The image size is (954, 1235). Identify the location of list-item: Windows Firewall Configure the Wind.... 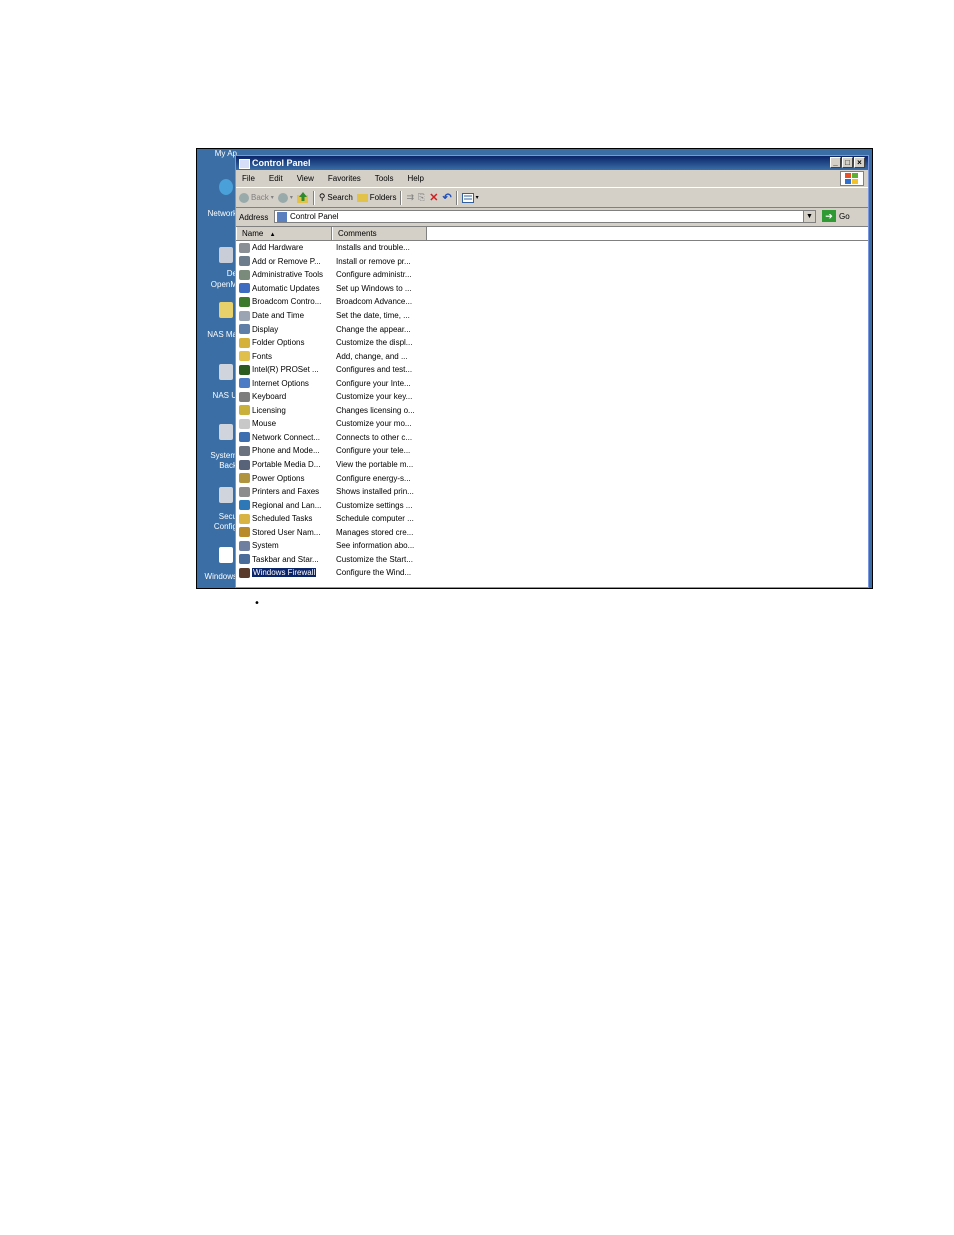
(552, 573).